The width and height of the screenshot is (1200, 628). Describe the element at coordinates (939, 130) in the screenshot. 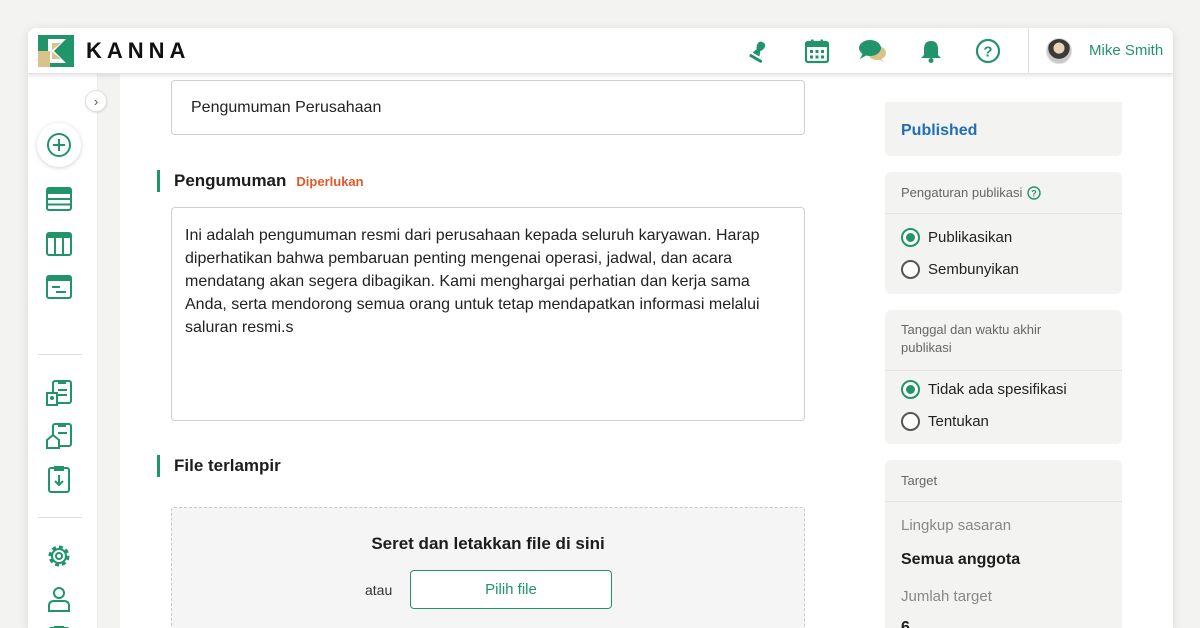

I see `status-badge: Published` at that location.